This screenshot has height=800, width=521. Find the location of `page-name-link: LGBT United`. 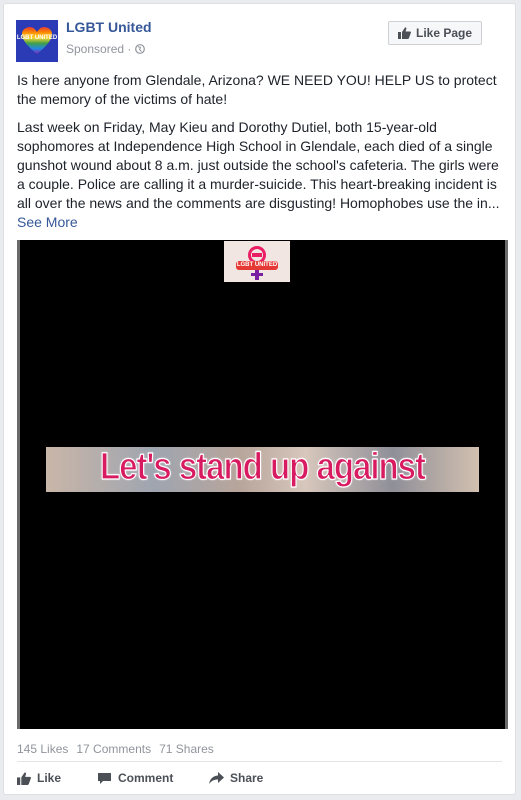

page-name-link: LGBT United is located at coordinates (109, 27).